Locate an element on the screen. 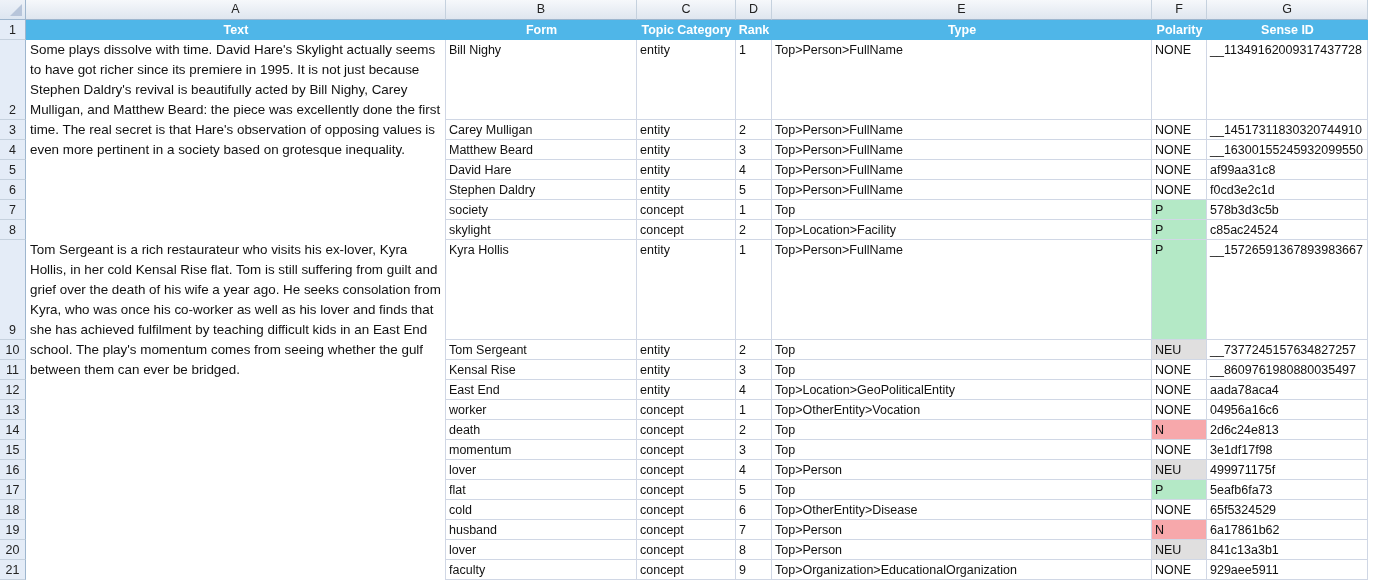 The height and width of the screenshot is (580, 1381). row-number: 3 is located at coordinates (13, 130).